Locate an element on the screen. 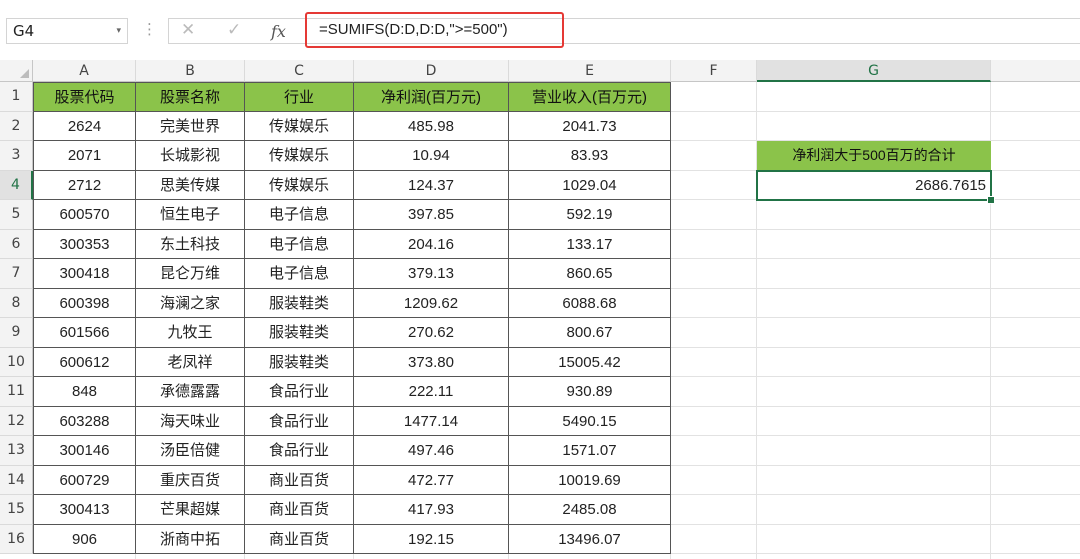 This screenshot has height=559, width=1080. table-cell: 13496.07 is located at coordinates (590, 539).